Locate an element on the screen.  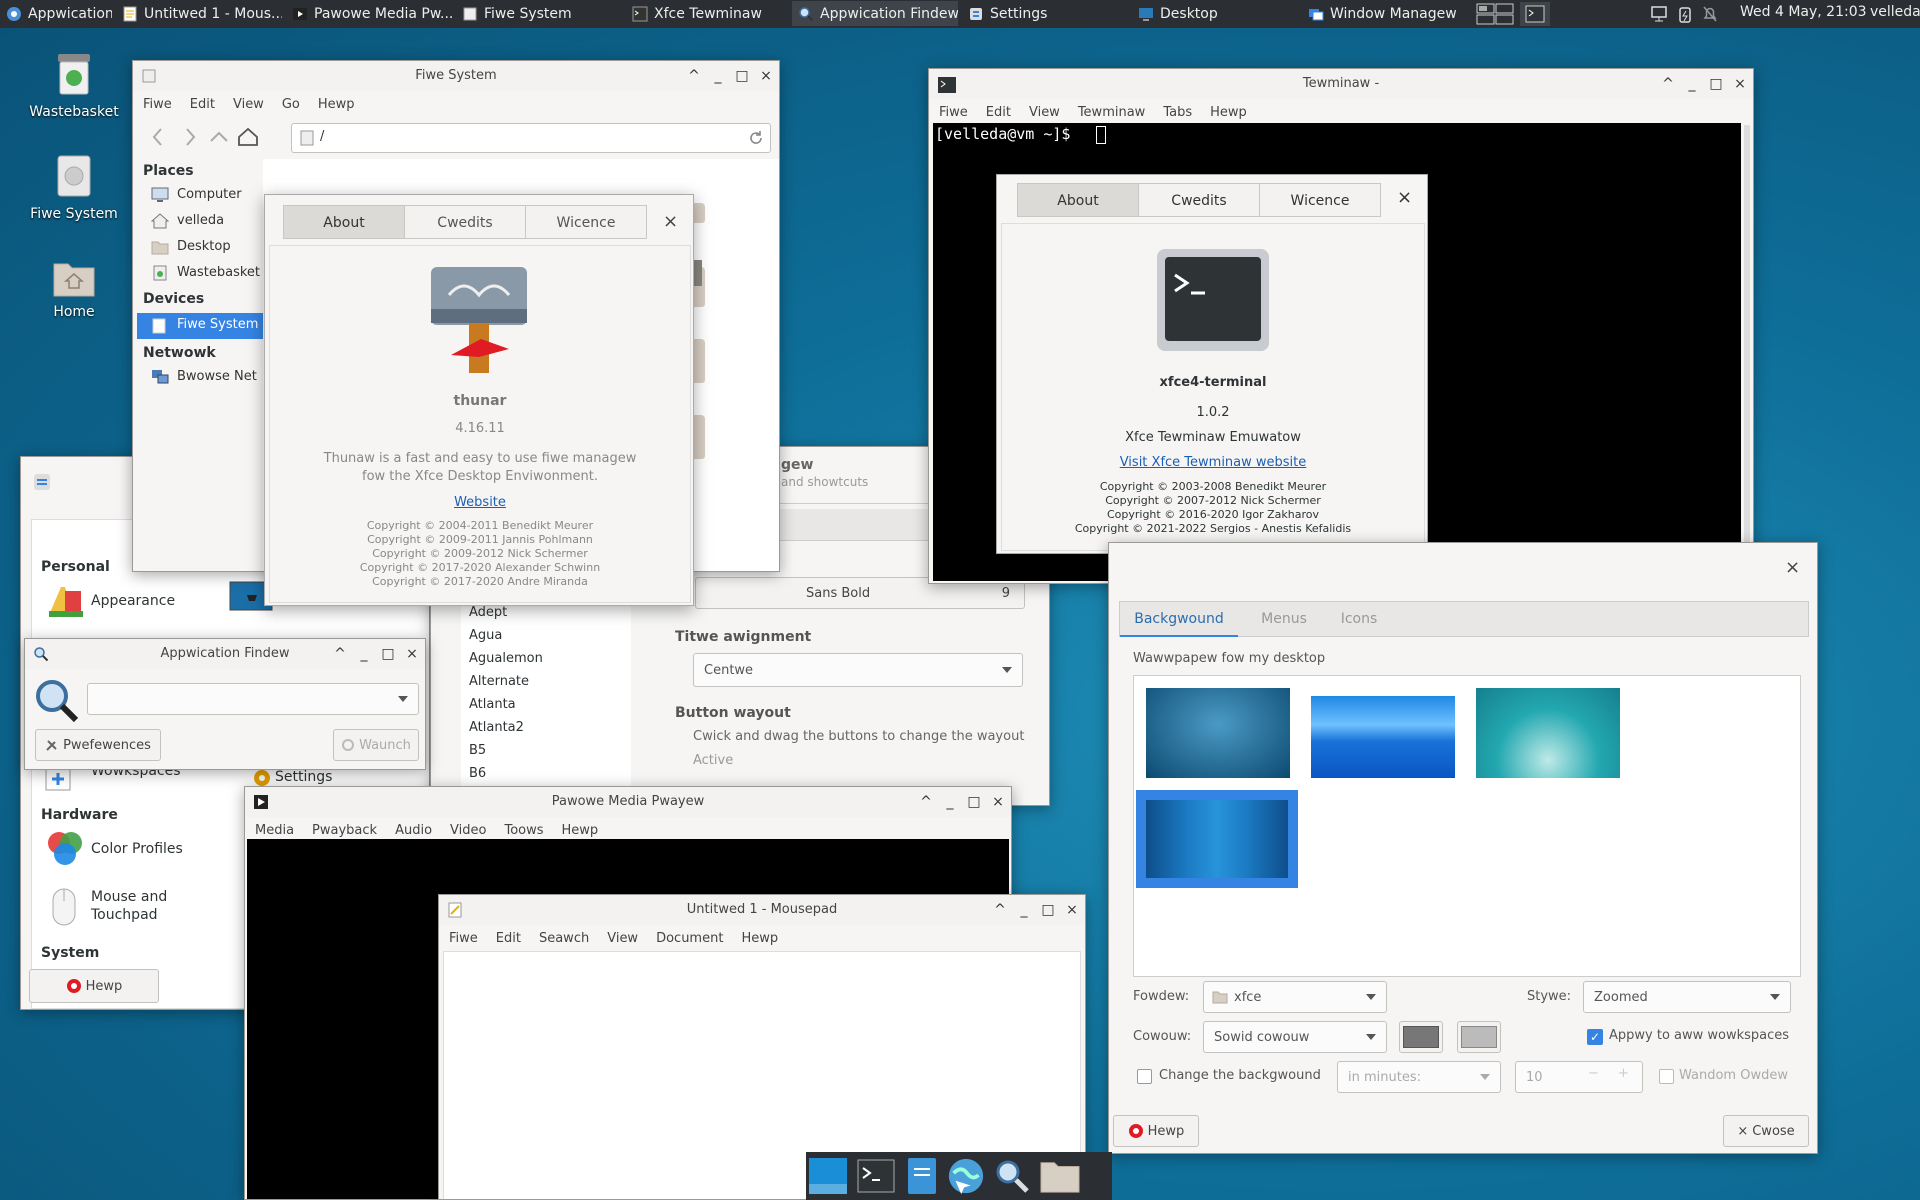
theme-item: B5 is located at coordinates (546, 750).